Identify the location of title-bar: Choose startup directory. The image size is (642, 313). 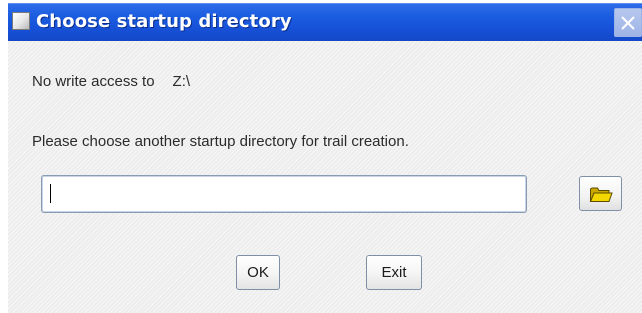
(325, 22).